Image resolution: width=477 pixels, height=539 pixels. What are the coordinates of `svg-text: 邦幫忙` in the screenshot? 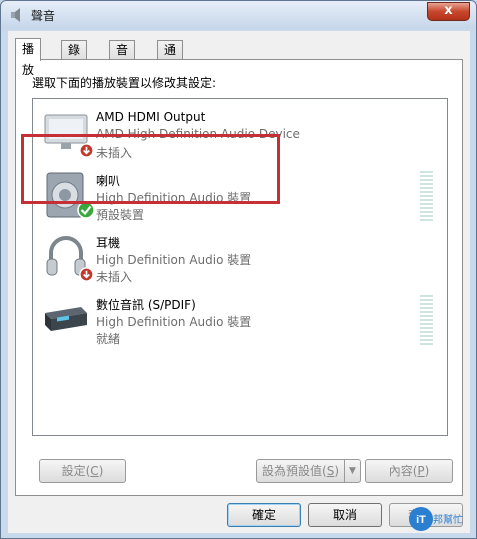 It's located at (448, 519).